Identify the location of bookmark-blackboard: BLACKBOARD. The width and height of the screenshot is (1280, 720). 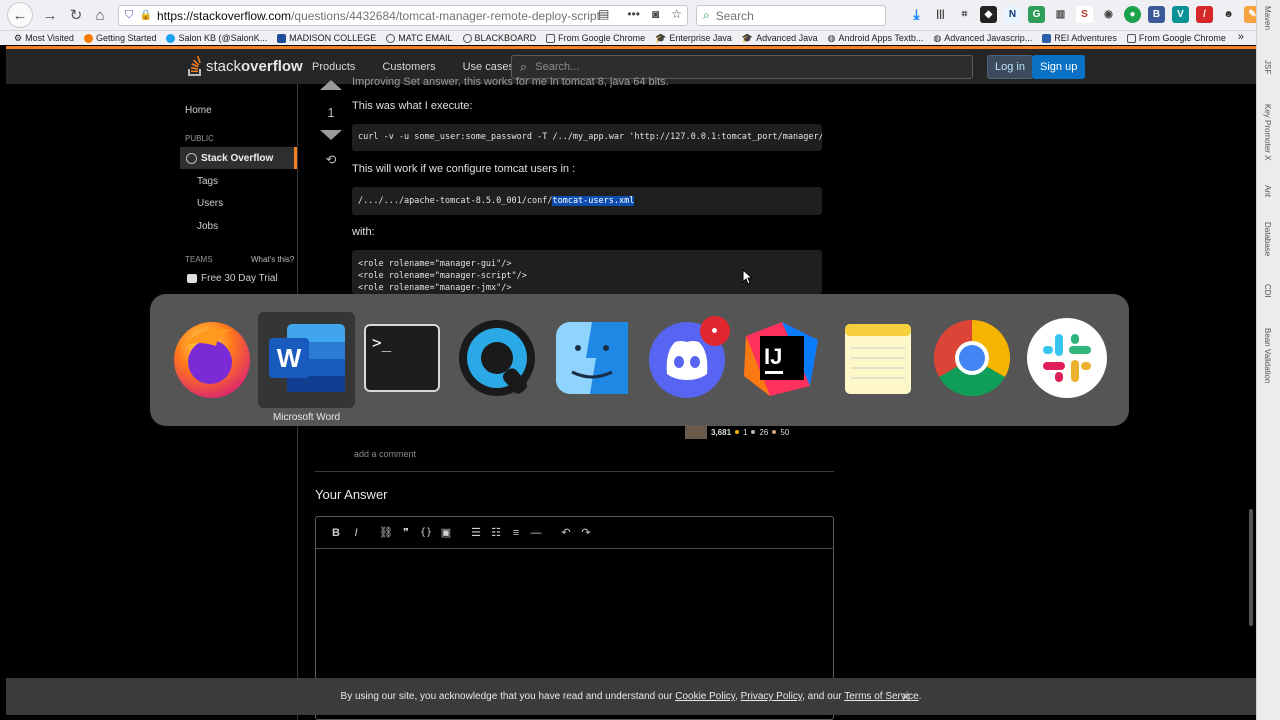
(499, 38).